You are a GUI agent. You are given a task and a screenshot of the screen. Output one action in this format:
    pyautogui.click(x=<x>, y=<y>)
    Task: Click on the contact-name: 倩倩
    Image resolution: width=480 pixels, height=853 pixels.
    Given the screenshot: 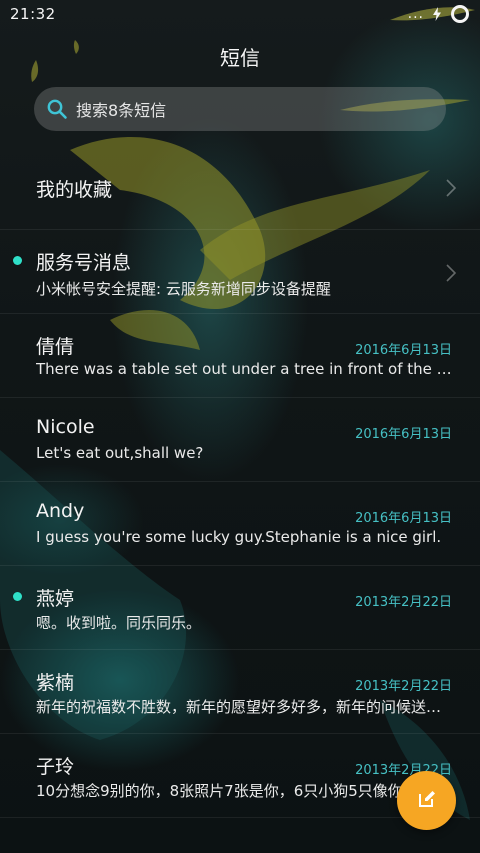 What is the action you would take?
    pyautogui.click(x=55, y=347)
    